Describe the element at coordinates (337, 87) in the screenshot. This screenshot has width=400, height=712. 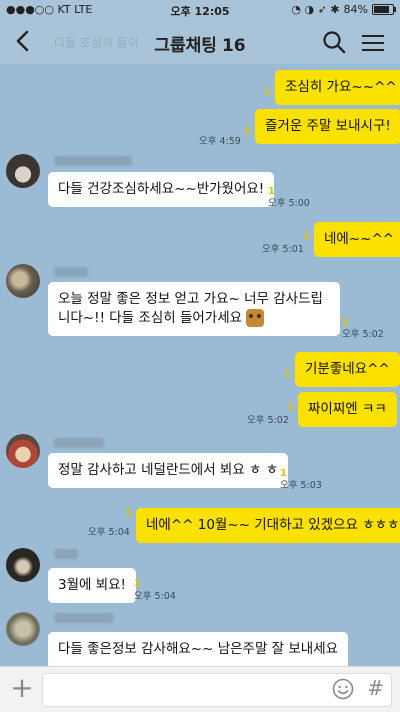
I see `message-bubble-me: 조심히 가요~~^^` at that location.